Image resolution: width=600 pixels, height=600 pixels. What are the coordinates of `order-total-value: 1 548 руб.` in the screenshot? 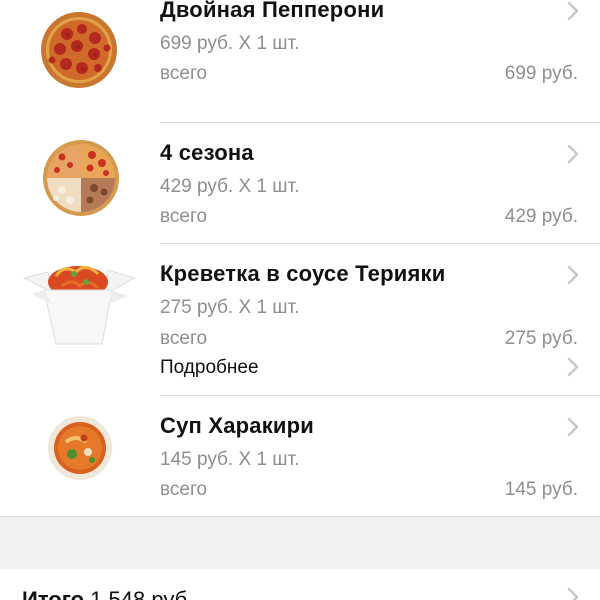 It's located at (142, 593).